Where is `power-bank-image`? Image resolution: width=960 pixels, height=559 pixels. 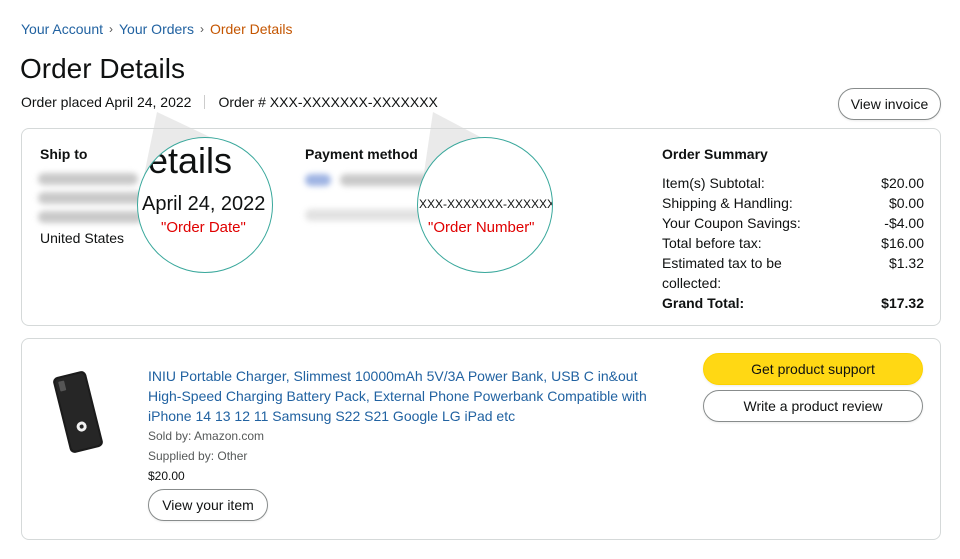
power-bank-image is located at coordinates (78, 412).